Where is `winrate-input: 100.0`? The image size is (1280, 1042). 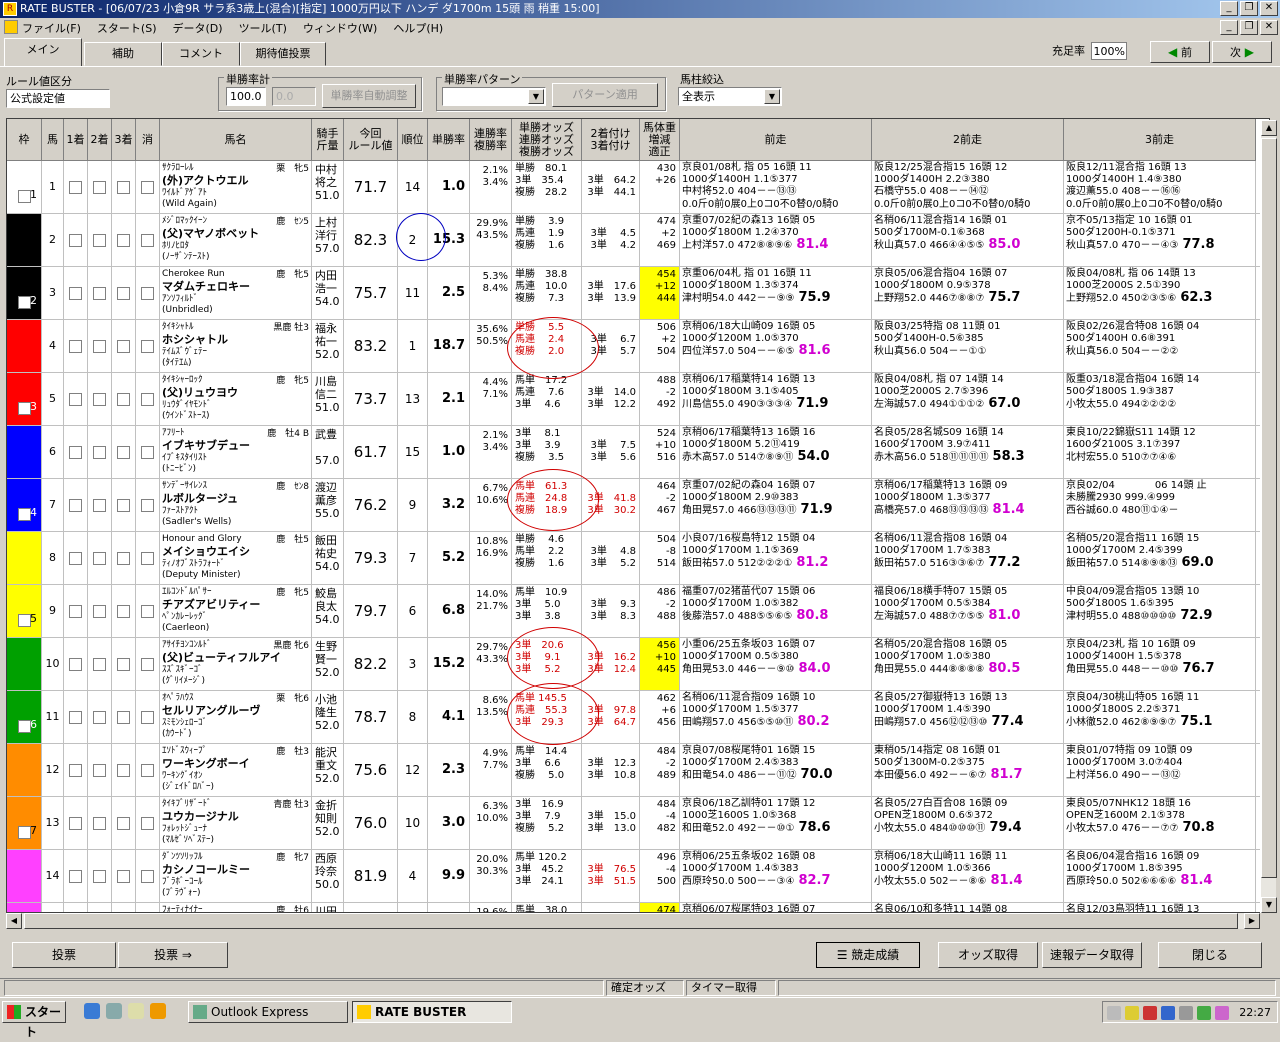
winrate-input: 100.0 is located at coordinates (246, 96).